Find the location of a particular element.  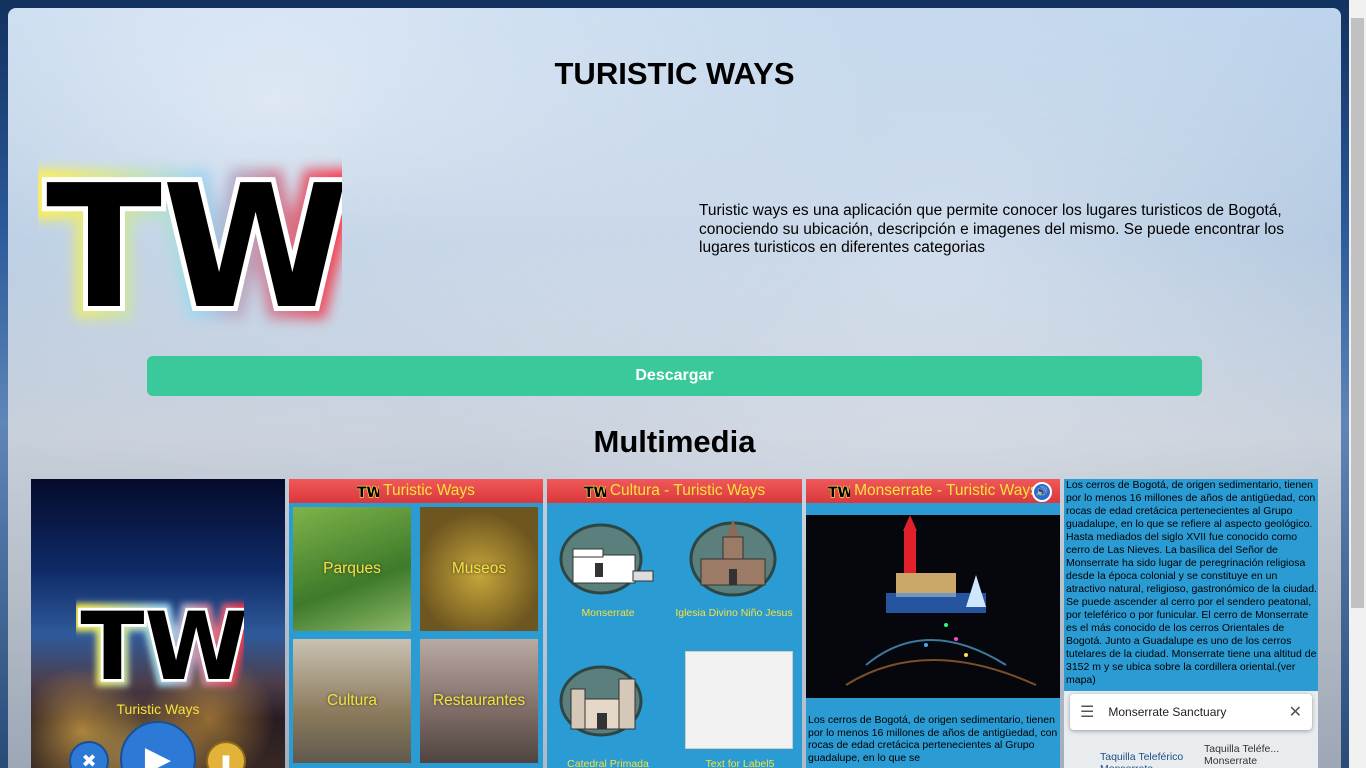

placeholder-image is located at coordinates (739, 700).